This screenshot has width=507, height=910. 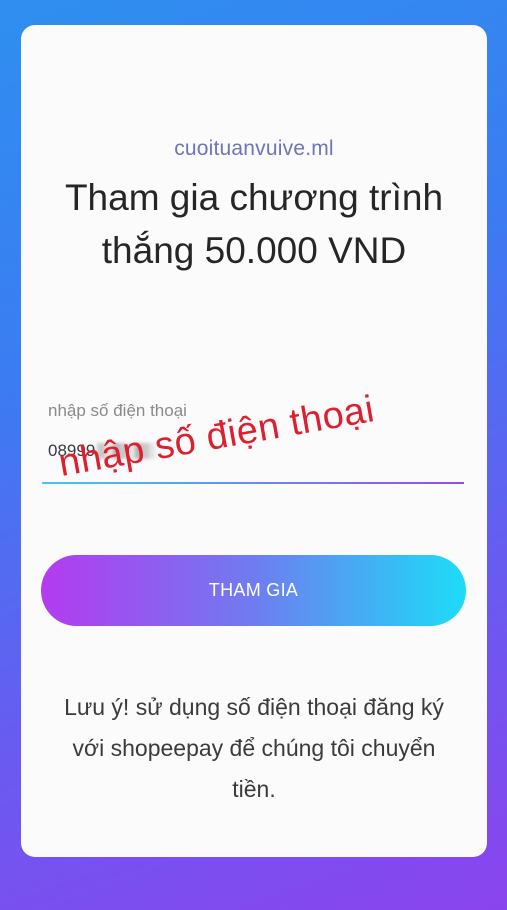 What do you see at coordinates (254, 148) in the screenshot?
I see `site-domain: cuoituanvuive.ml` at bounding box center [254, 148].